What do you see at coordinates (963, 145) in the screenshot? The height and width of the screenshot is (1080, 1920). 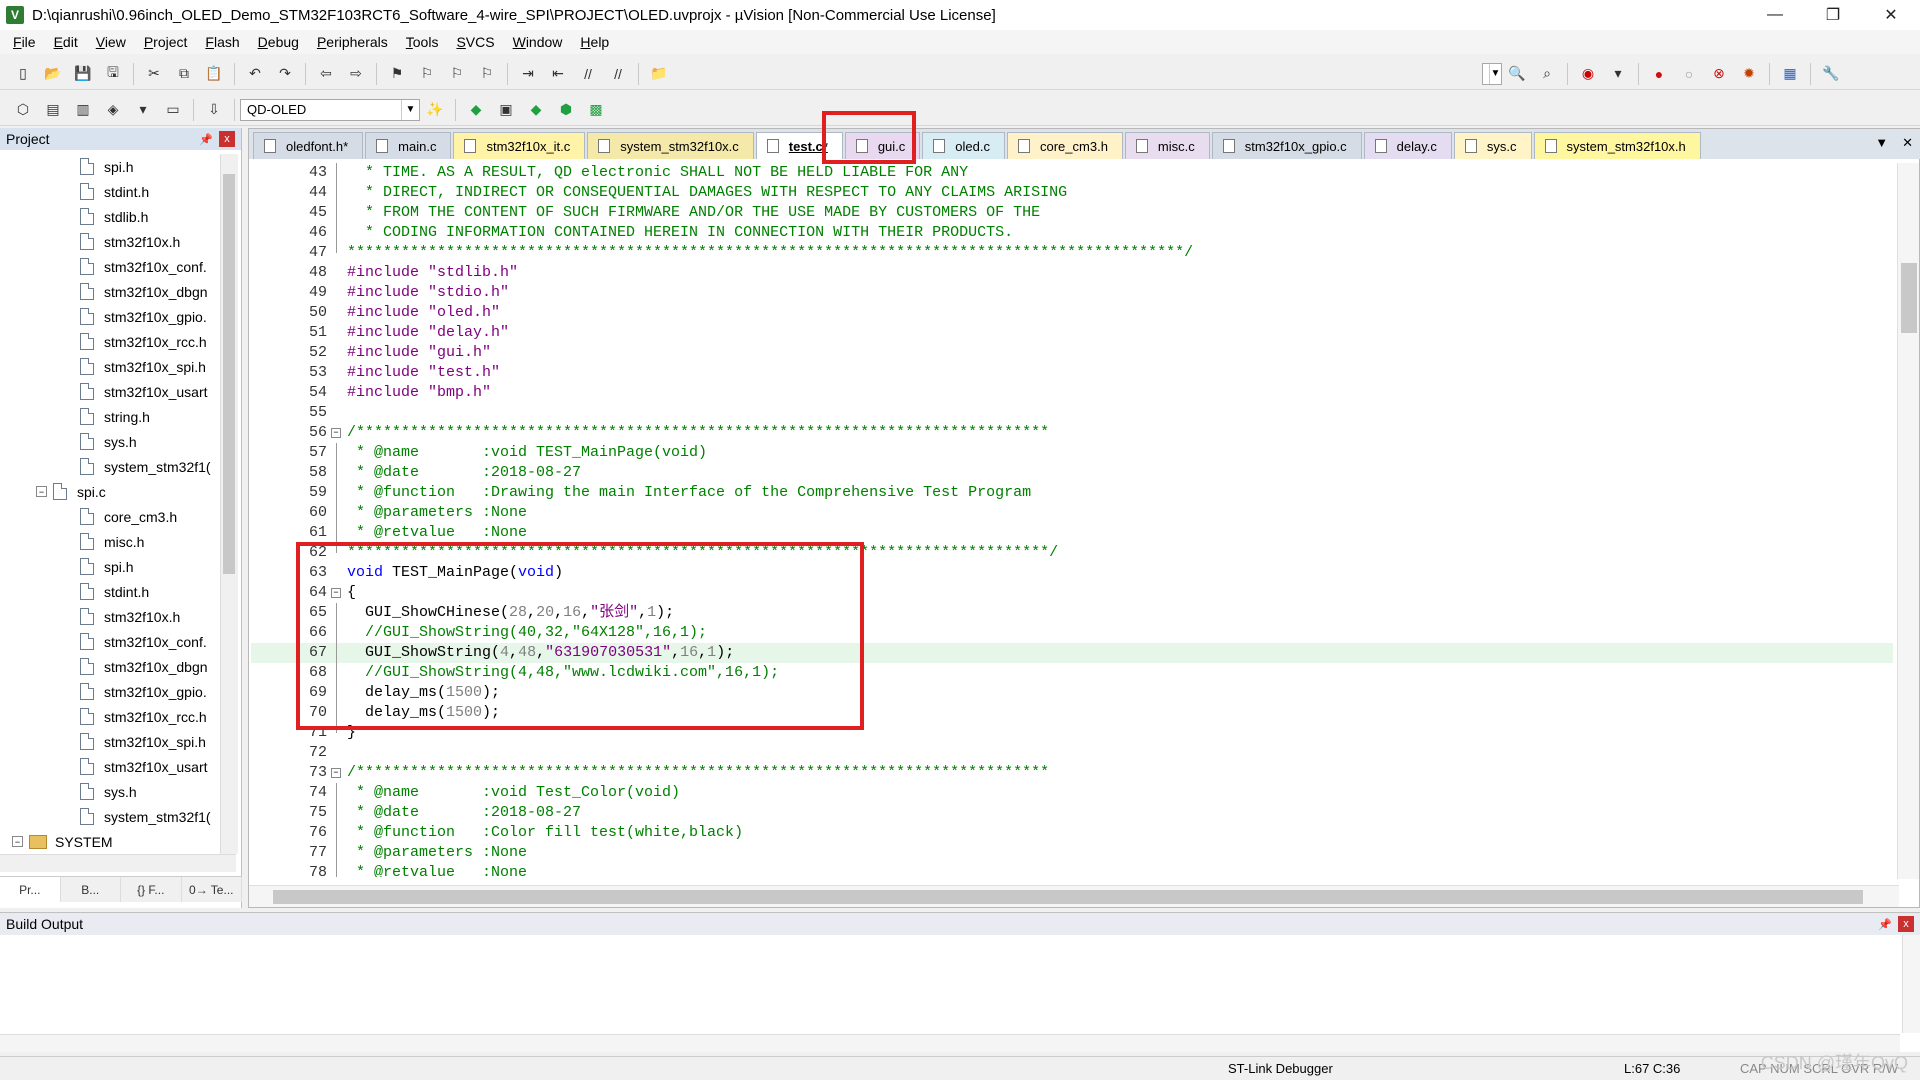 I see `editor-tab: oled.c` at bounding box center [963, 145].